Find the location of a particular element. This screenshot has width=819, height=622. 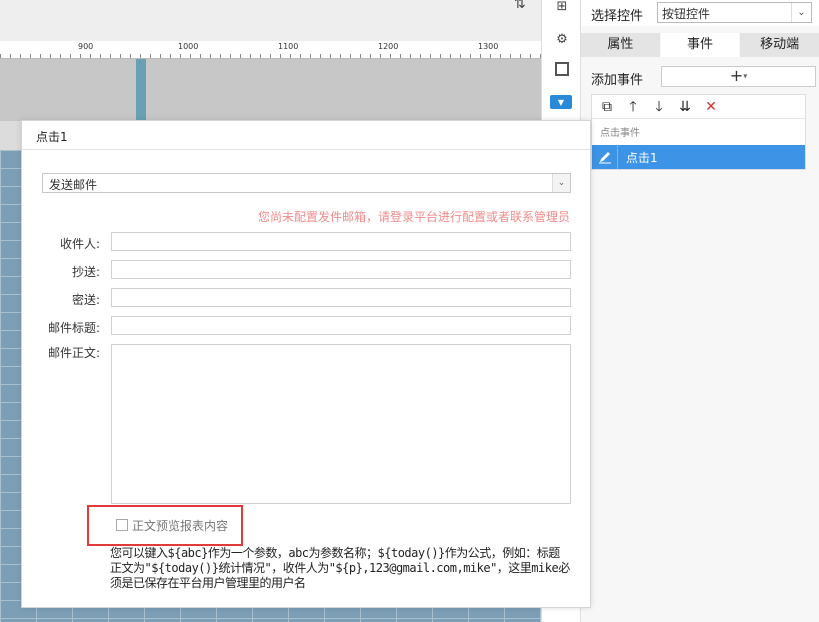

tab-properties: 属性 is located at coordinates (621, 45).